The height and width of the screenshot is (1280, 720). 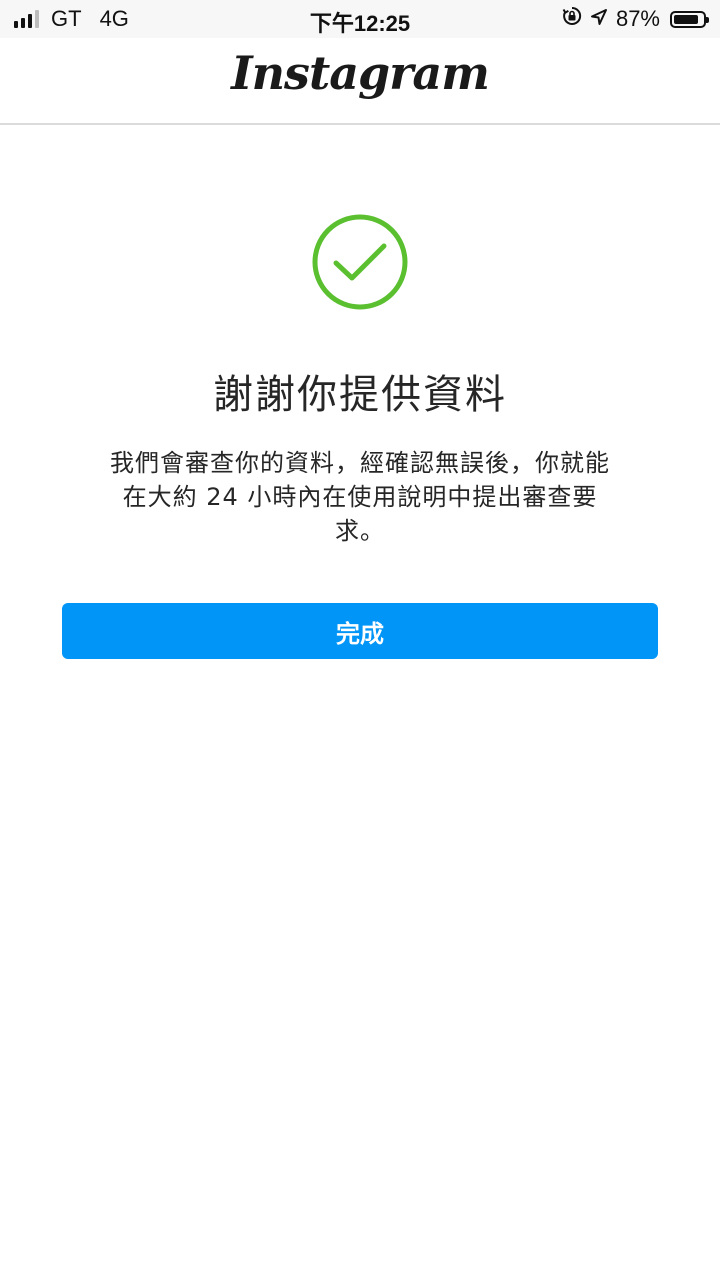 I want to click on battery-percent: 87%, so click(x=637, y=18).